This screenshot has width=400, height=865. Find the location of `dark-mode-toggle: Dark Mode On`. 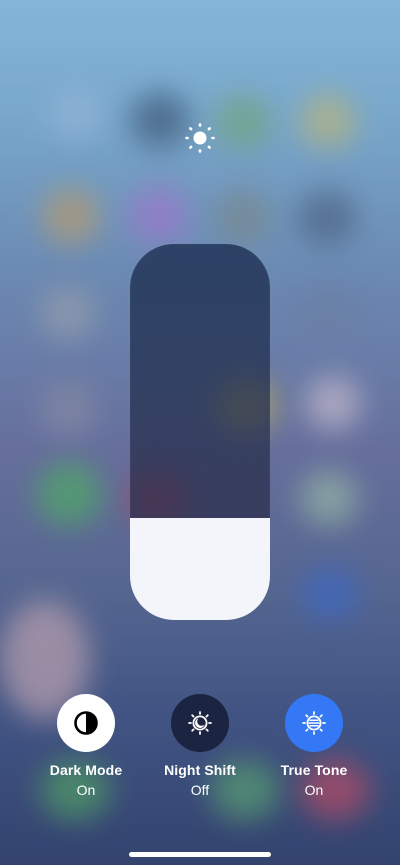

dark-mode-toggle: Dark Mode On is located at coordinates (86, 746).